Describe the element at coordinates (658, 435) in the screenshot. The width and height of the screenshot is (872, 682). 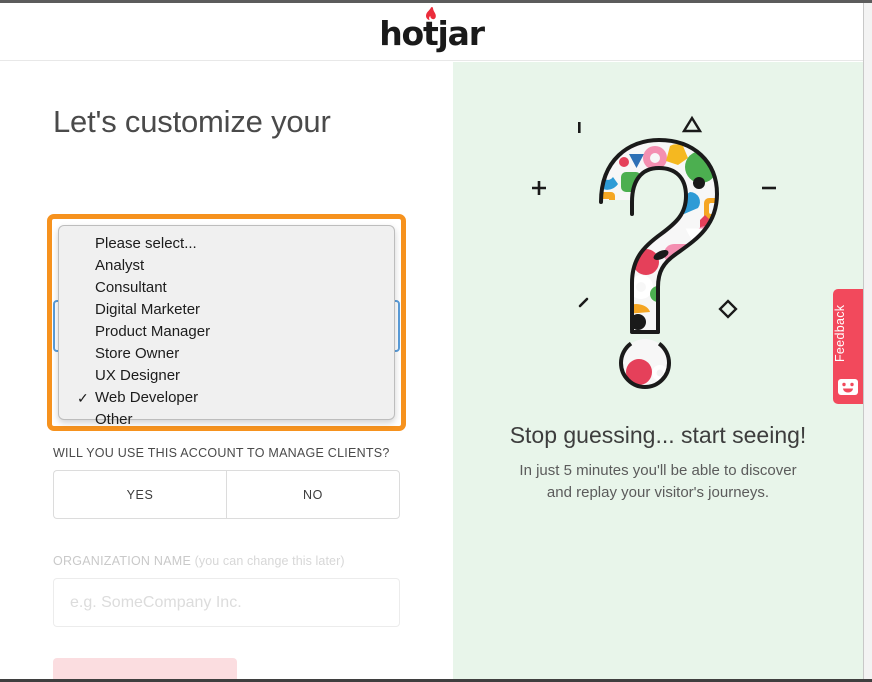
I see `promo-title: Stop guessing... start seeing!` at that location.